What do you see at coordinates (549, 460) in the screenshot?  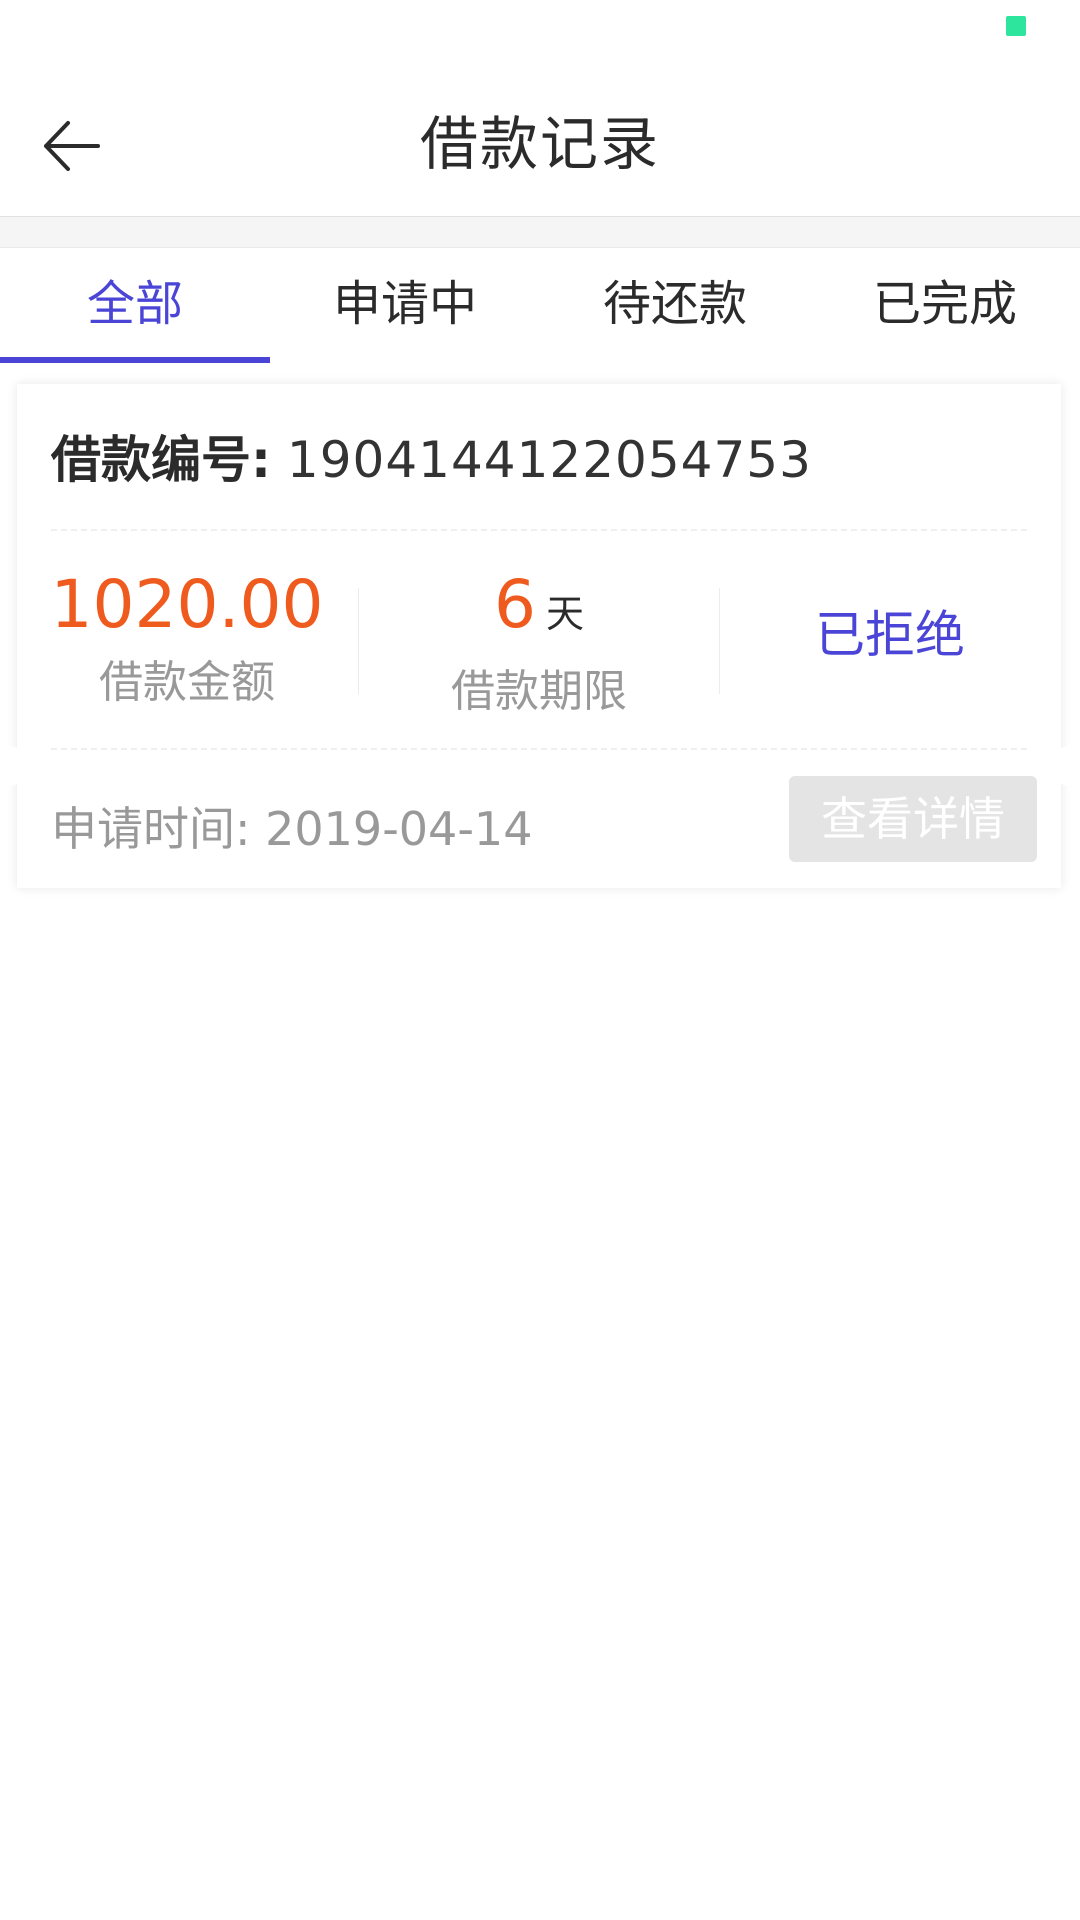 I see `loan-number-value: 1904144122054753` at bounding box center [549, 460].